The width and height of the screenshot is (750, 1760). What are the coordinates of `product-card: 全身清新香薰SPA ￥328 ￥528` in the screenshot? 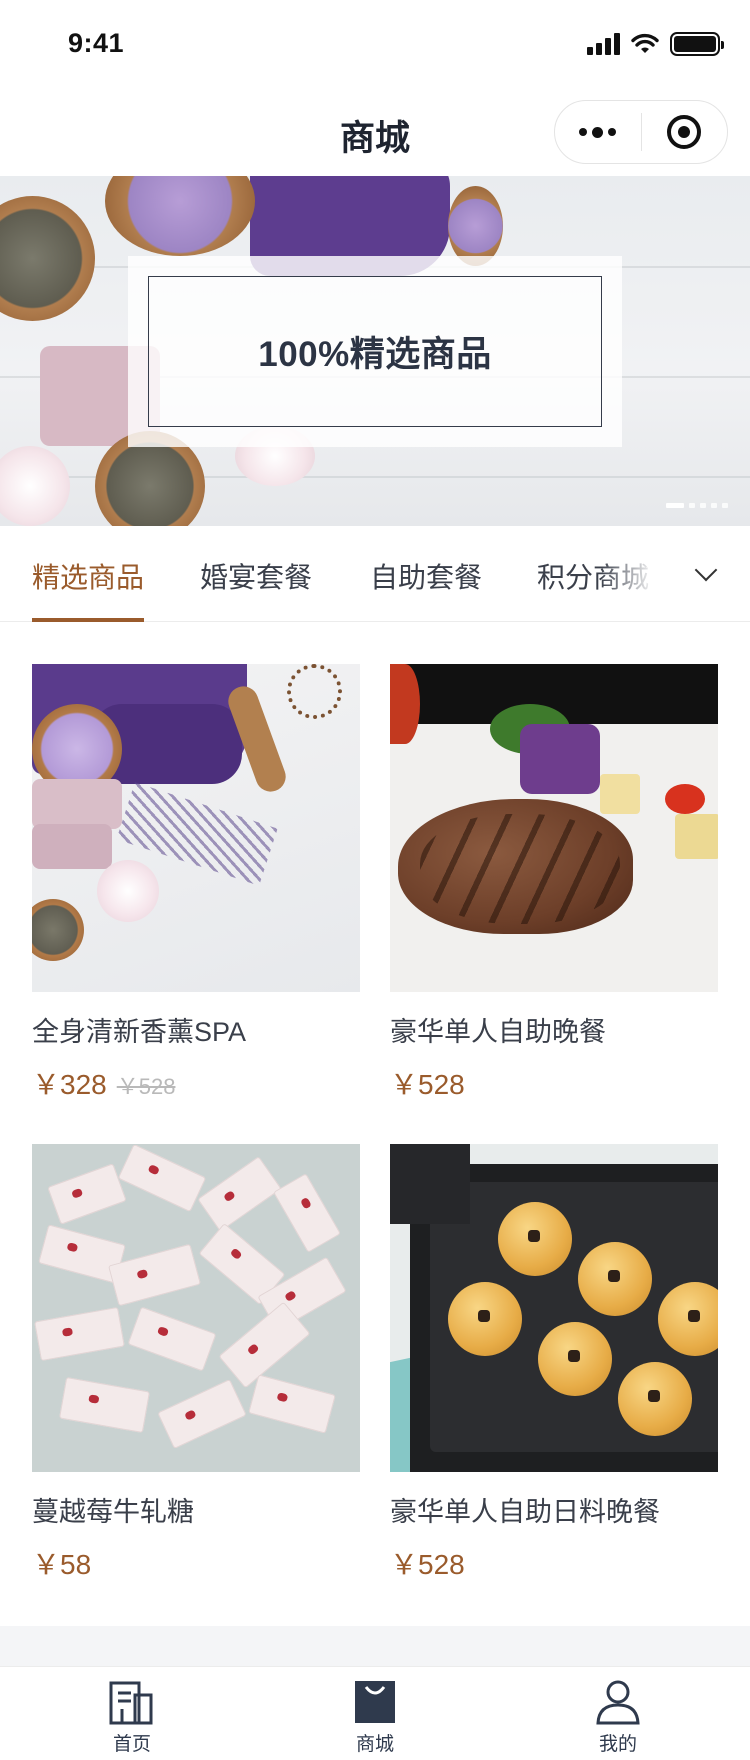 It's located at (196, 883).